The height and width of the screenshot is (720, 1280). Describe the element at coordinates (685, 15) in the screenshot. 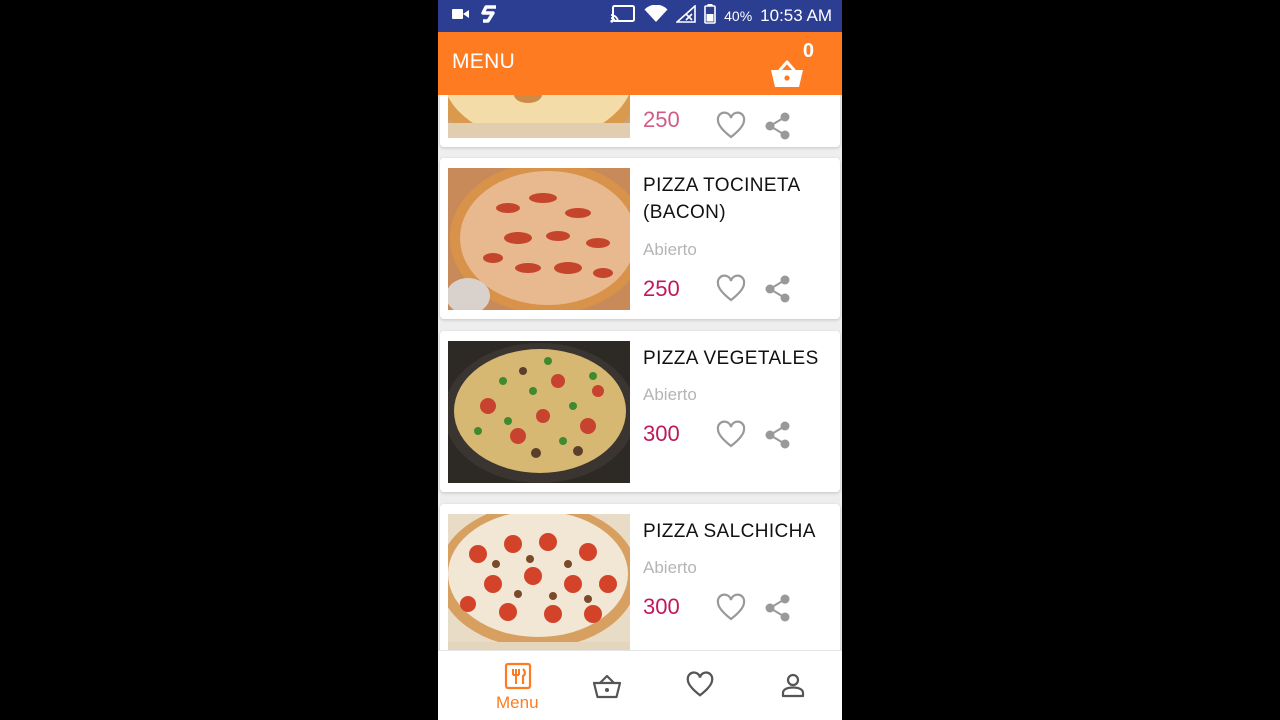

I see `signal-icon` at that location.